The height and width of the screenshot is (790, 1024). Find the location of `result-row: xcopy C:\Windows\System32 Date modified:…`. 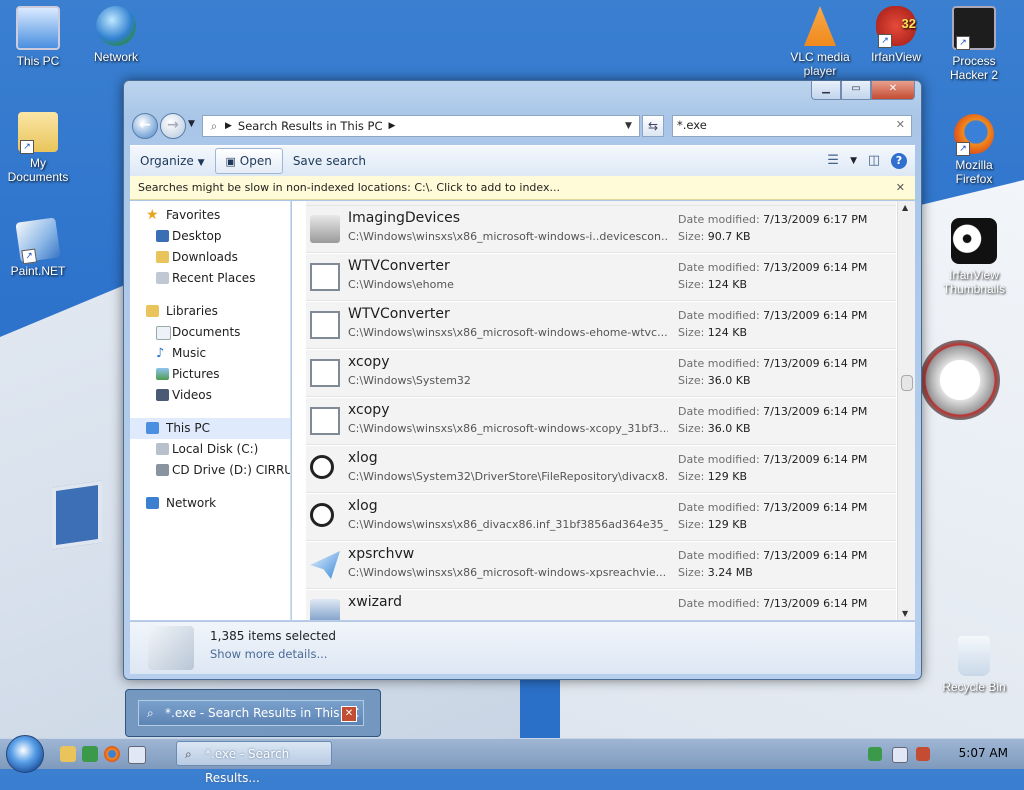

result-row: xcopy C:\Windows\System32 Date modified:… is located at coordinates (601, 373).